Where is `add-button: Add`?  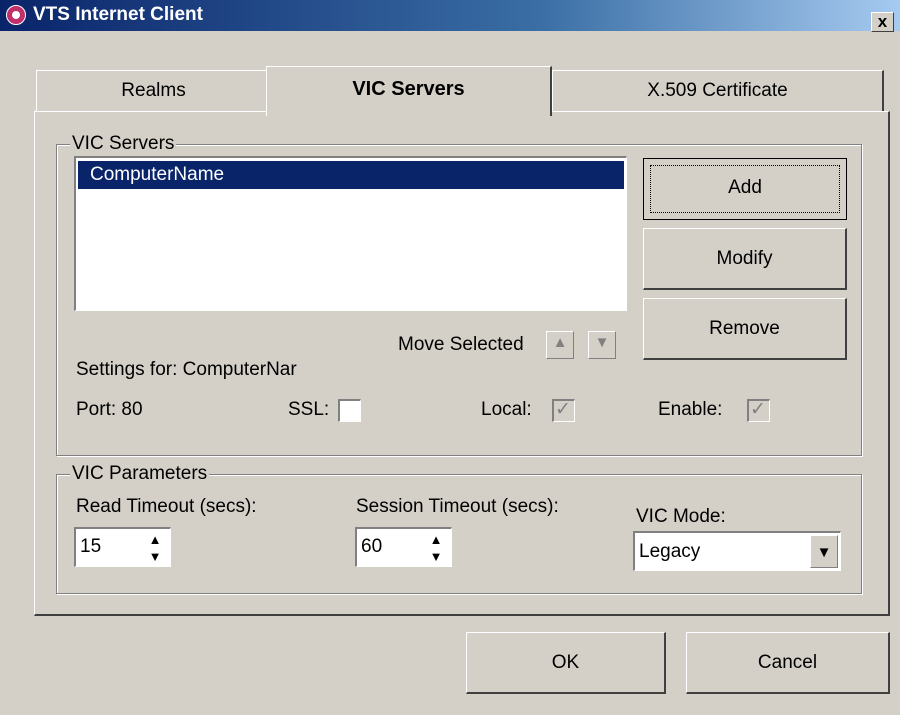
add-button: Add is located at coordinates (745, 189).